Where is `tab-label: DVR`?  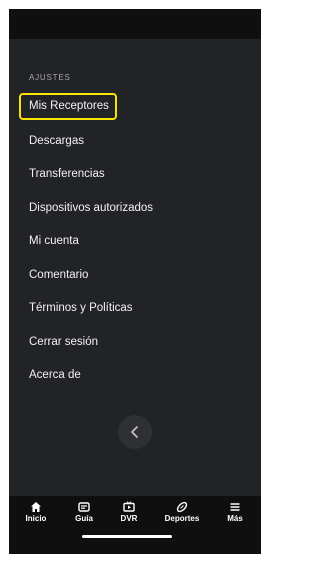 tab-label: DVR is located at coordinates (129, 518).